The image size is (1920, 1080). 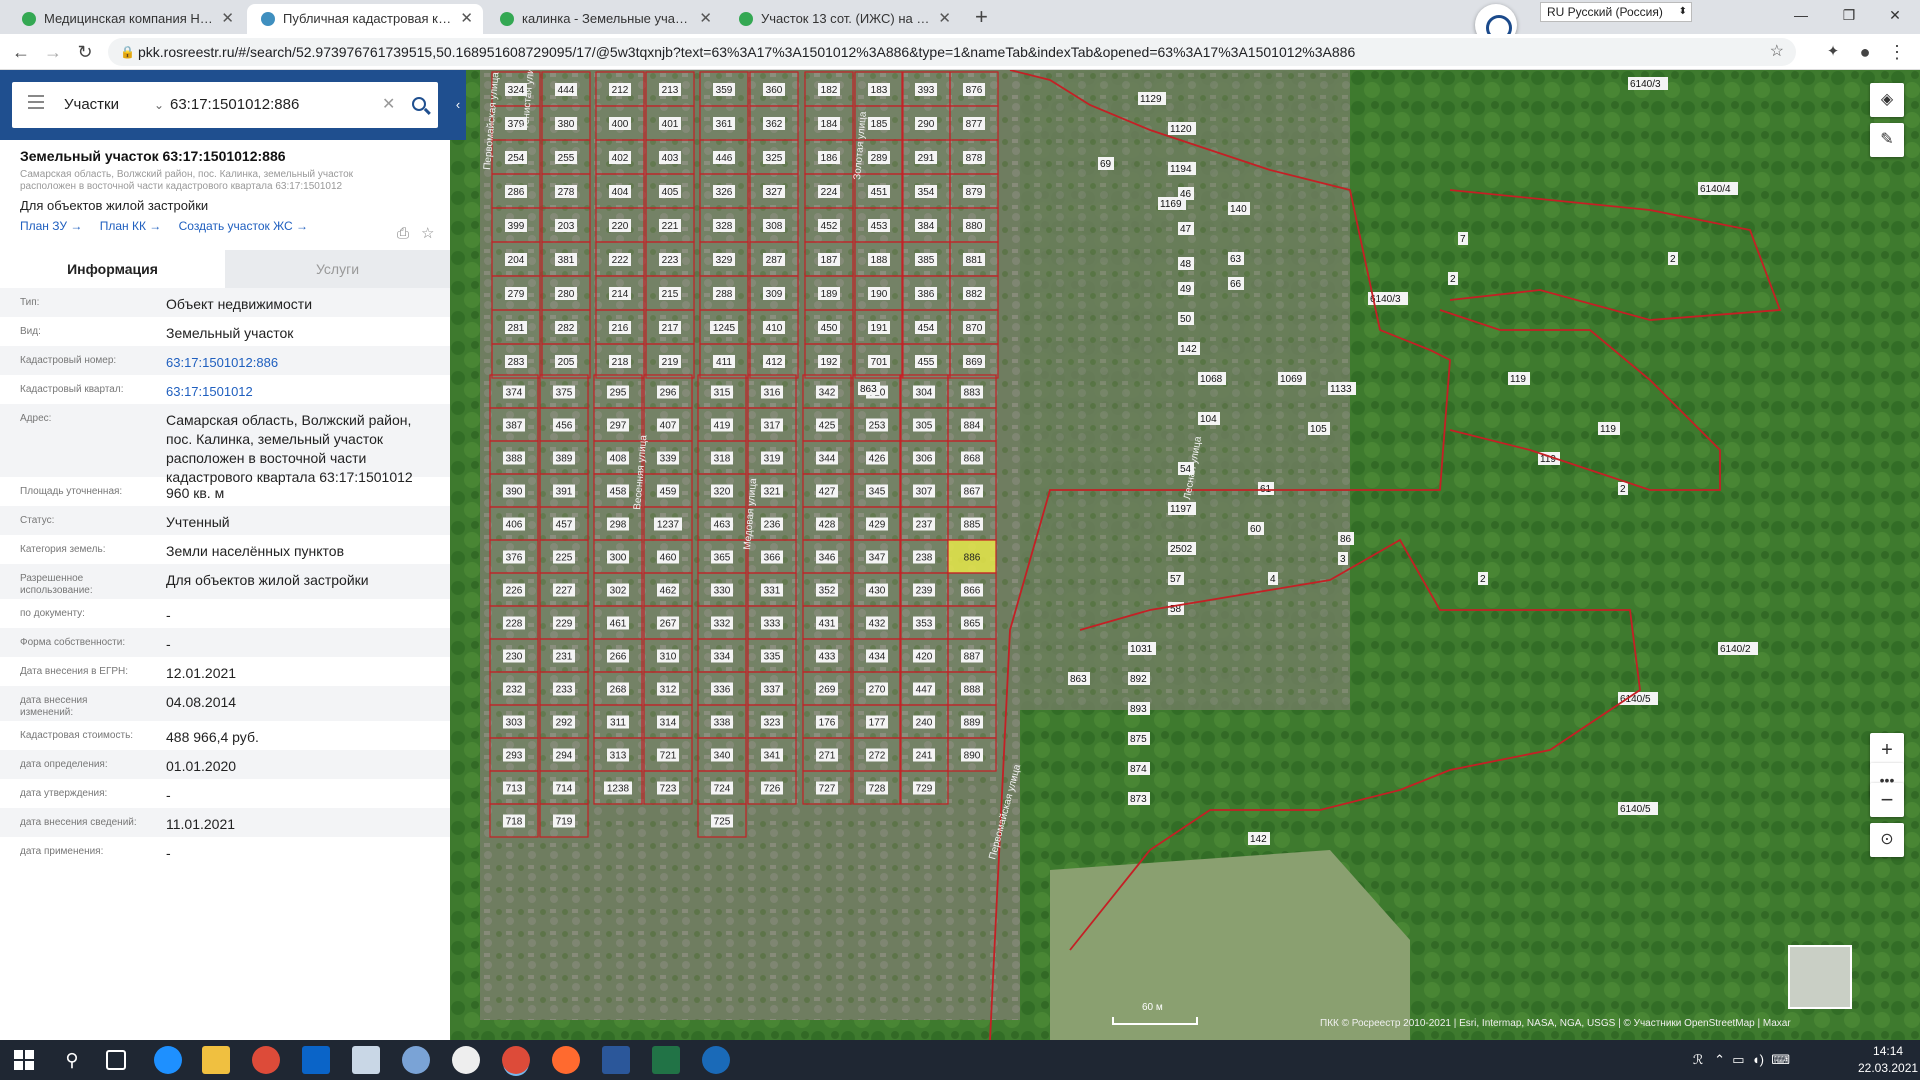 I want to click on parcel-number: 2502, so click(x=1181, y=549).